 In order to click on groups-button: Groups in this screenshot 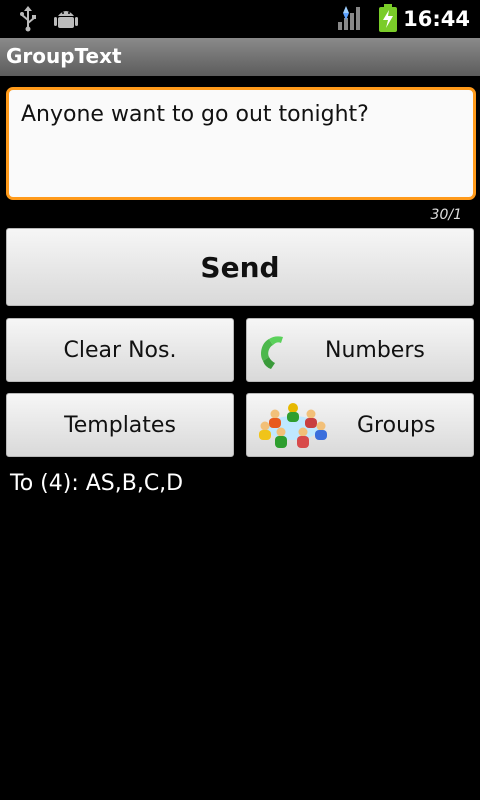, I will do `click(360, 425)`.